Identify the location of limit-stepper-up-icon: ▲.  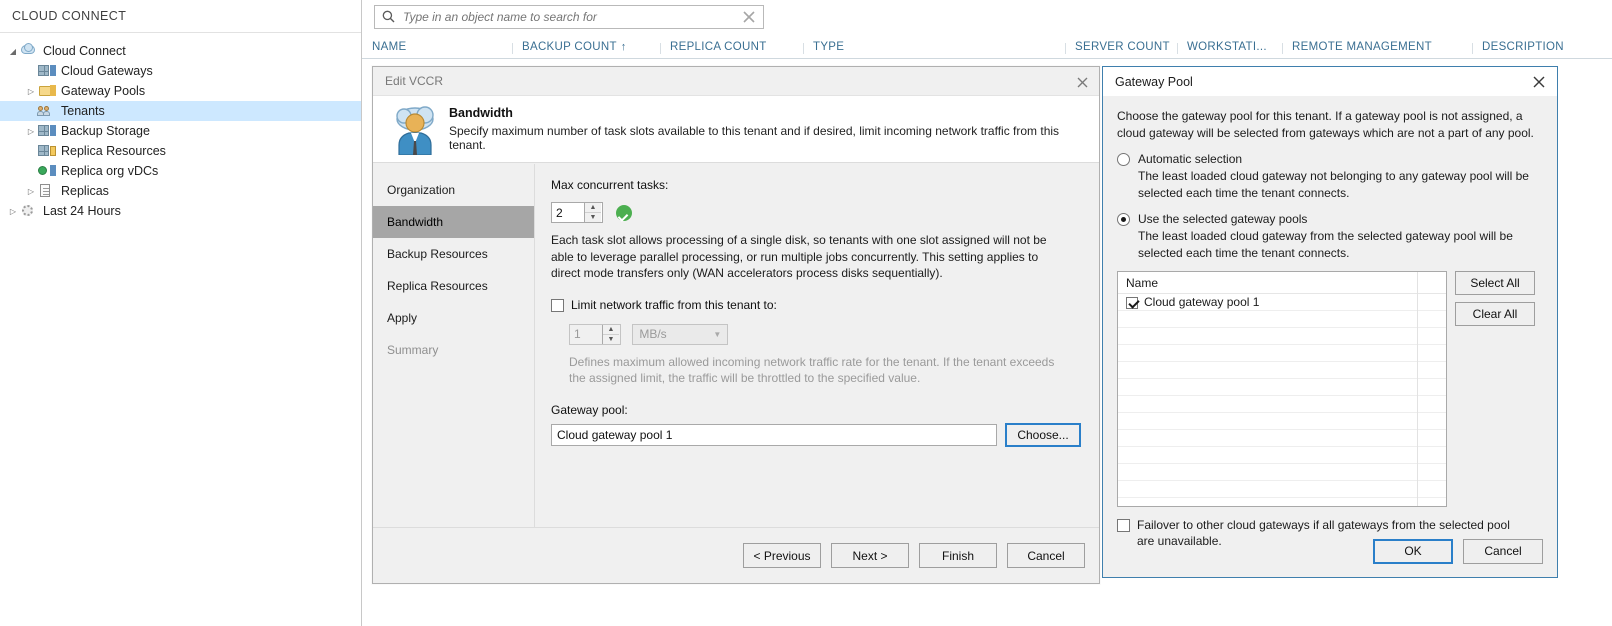
(611, 329).